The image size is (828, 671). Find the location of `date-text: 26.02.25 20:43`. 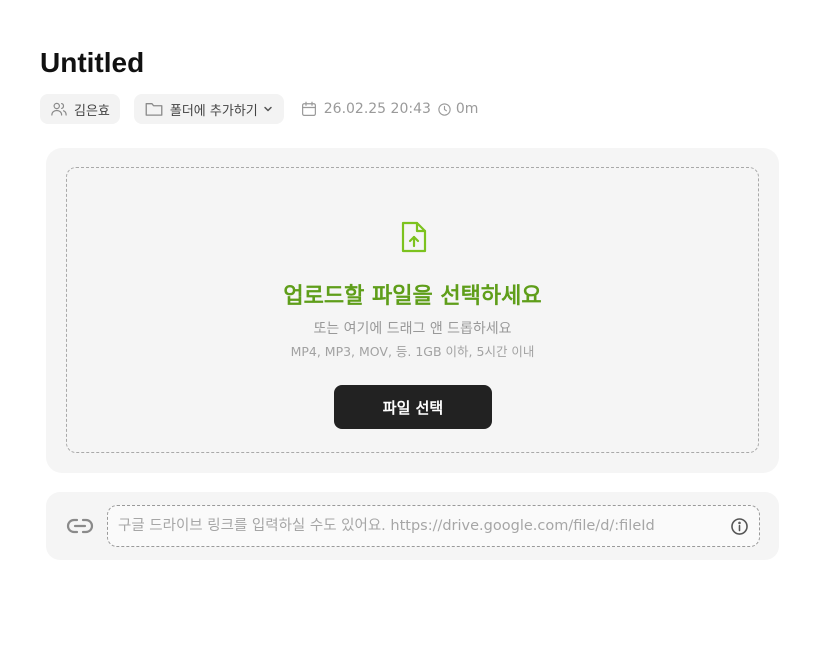

date-text: 26.02.25 20:43 is located at coordinates (377, 109).